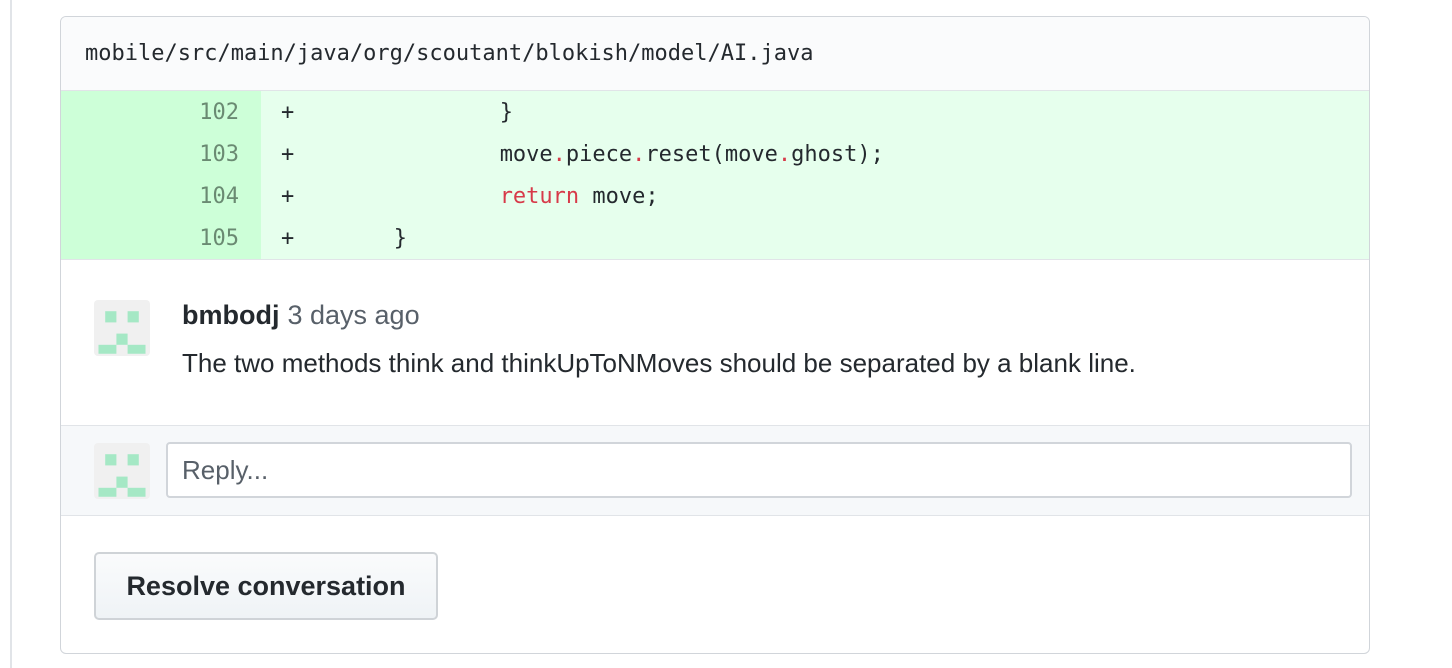 Image resolution: width=1452 pixels, height=668 pixels. What do you see at coordinates (539, 196) in the screenshot?
I see `code-keyword: return` at bounding box center [539, 196].